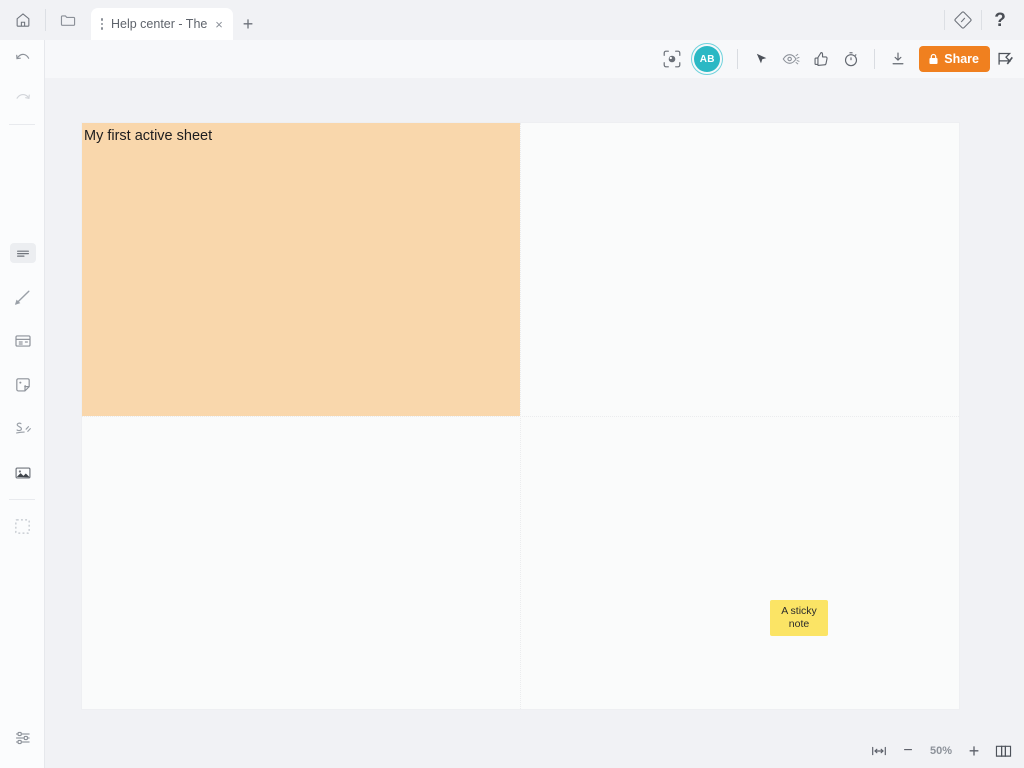 This screenshot has height=768, width=1024. Describe the element at coordinates (534, 59) in the screenshot. I see `app-toolbar: AB Share` at that location.